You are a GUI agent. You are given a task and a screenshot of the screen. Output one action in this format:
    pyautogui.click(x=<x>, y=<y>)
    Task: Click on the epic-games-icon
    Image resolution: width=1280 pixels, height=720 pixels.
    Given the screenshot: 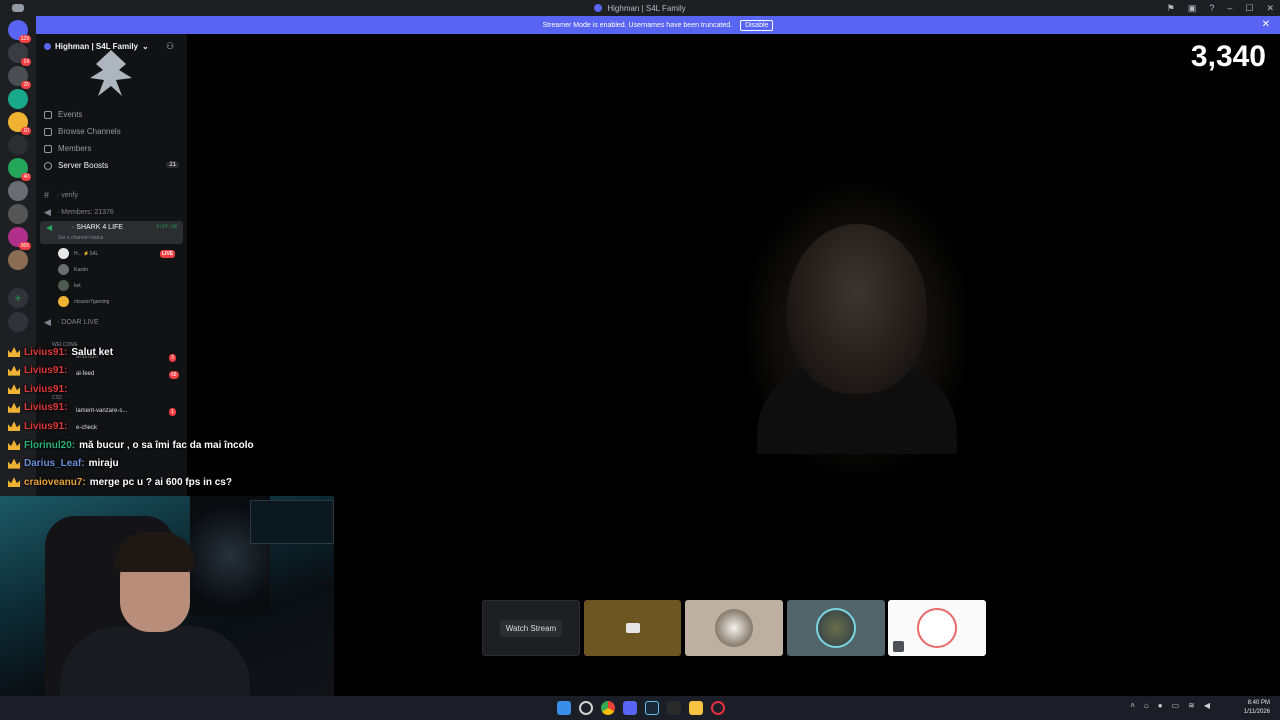 What is the action you would take?
    pyautogui.click(x=674, y=708)
    